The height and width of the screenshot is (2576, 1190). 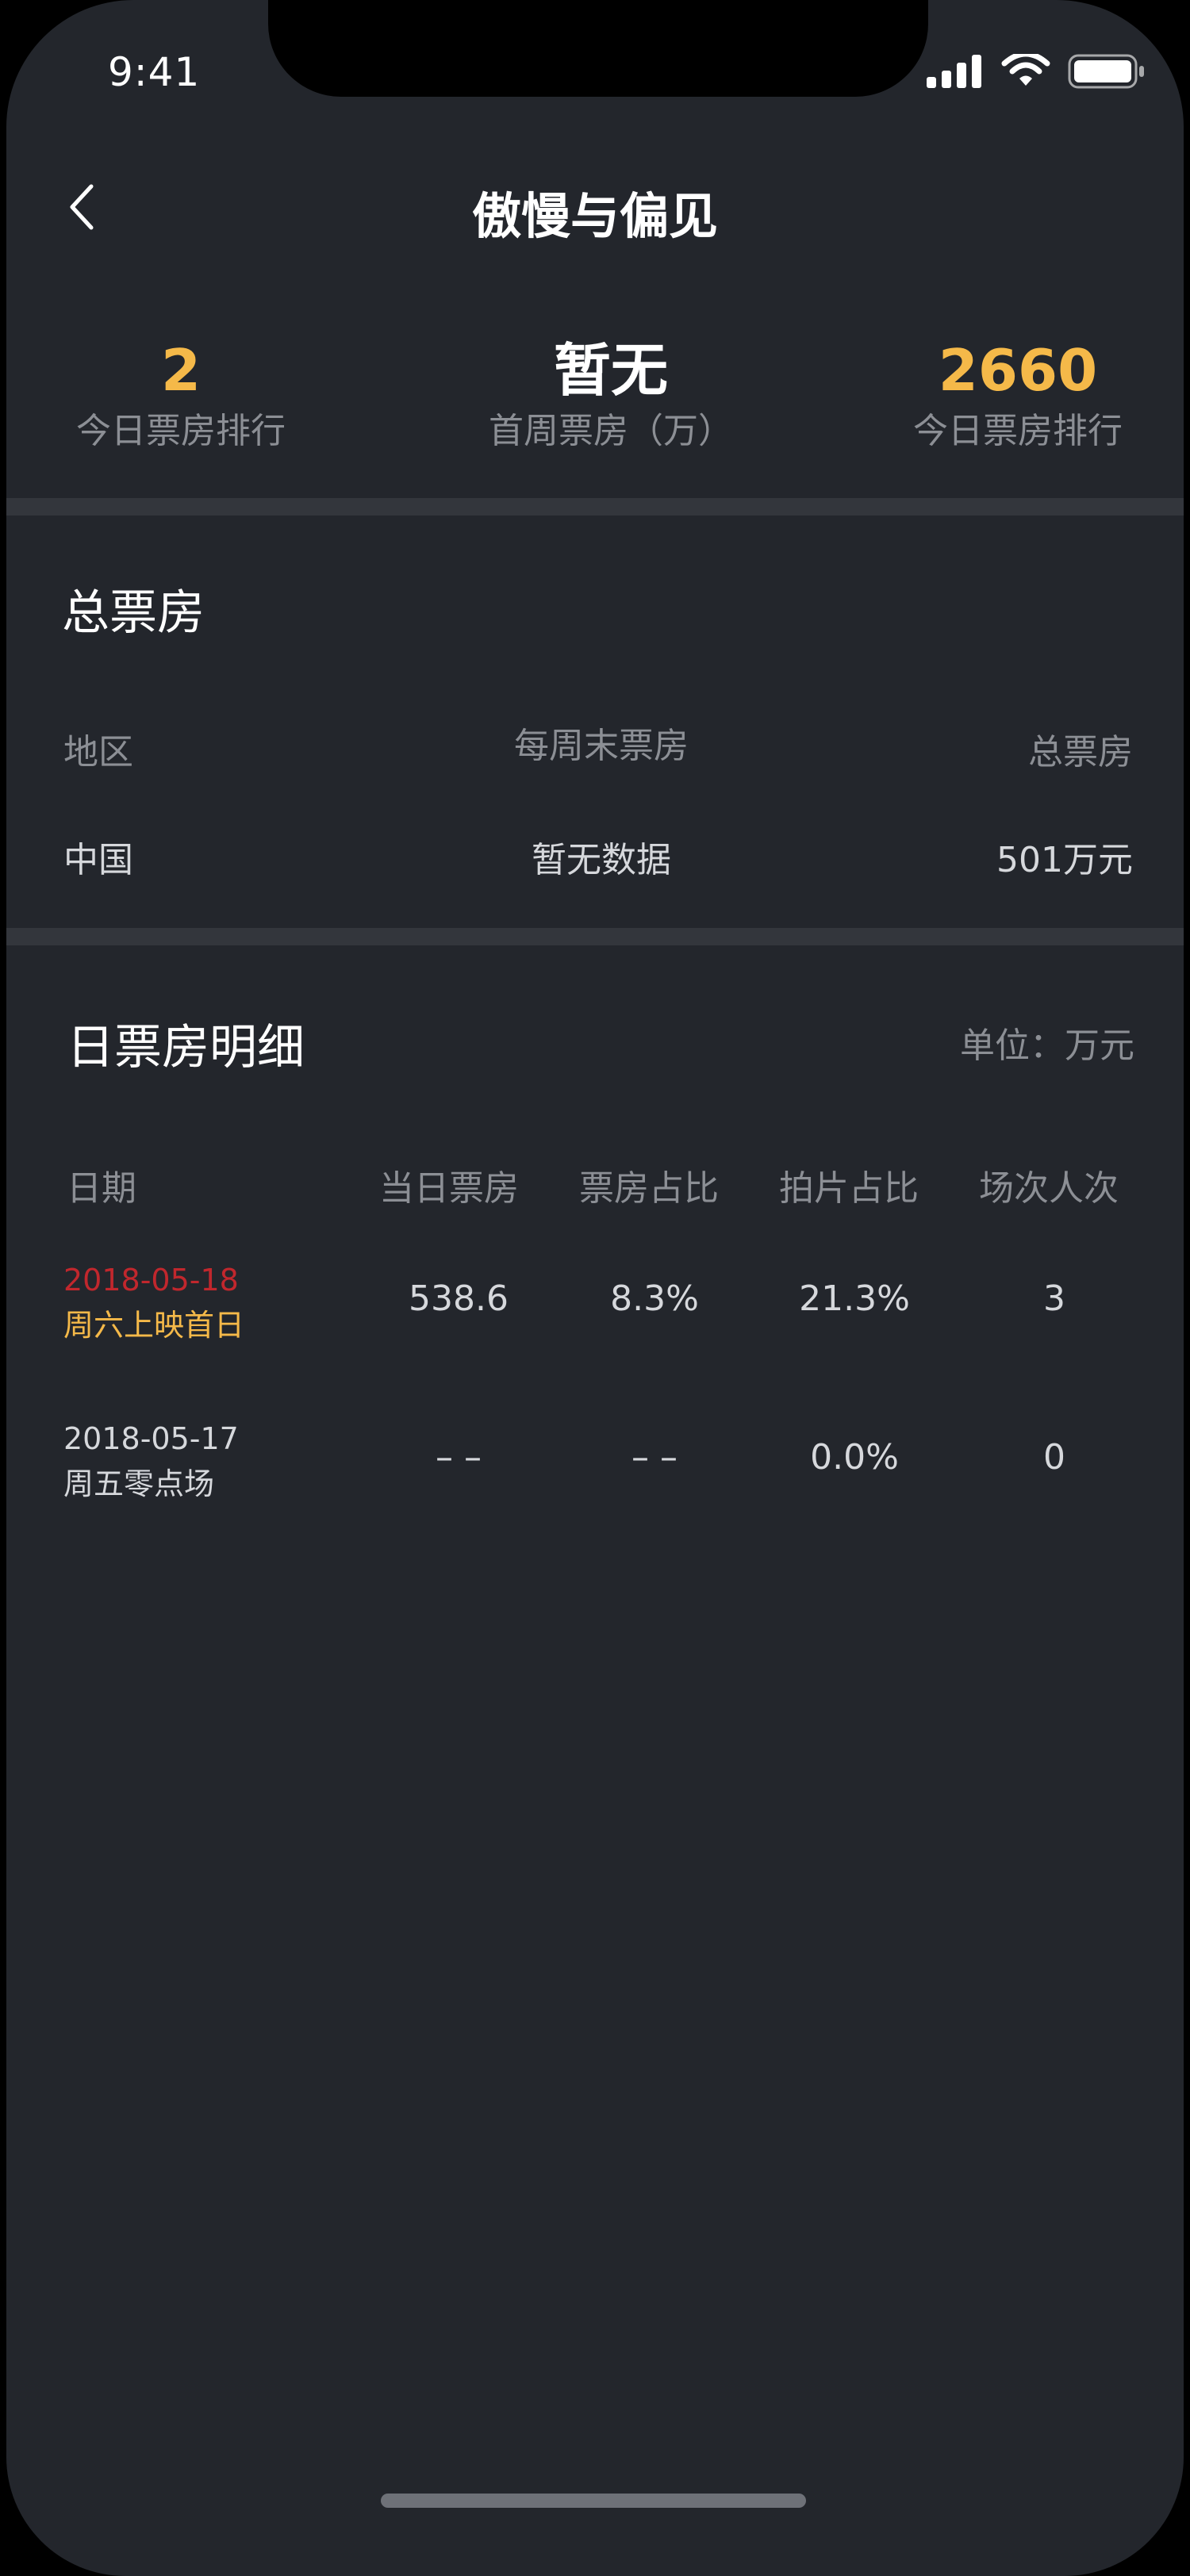 What do you see at coordinates (1047, 1046) in the screenshot?
I see `unit-label: 单位：万元` at bounding box center [1047, 1046].